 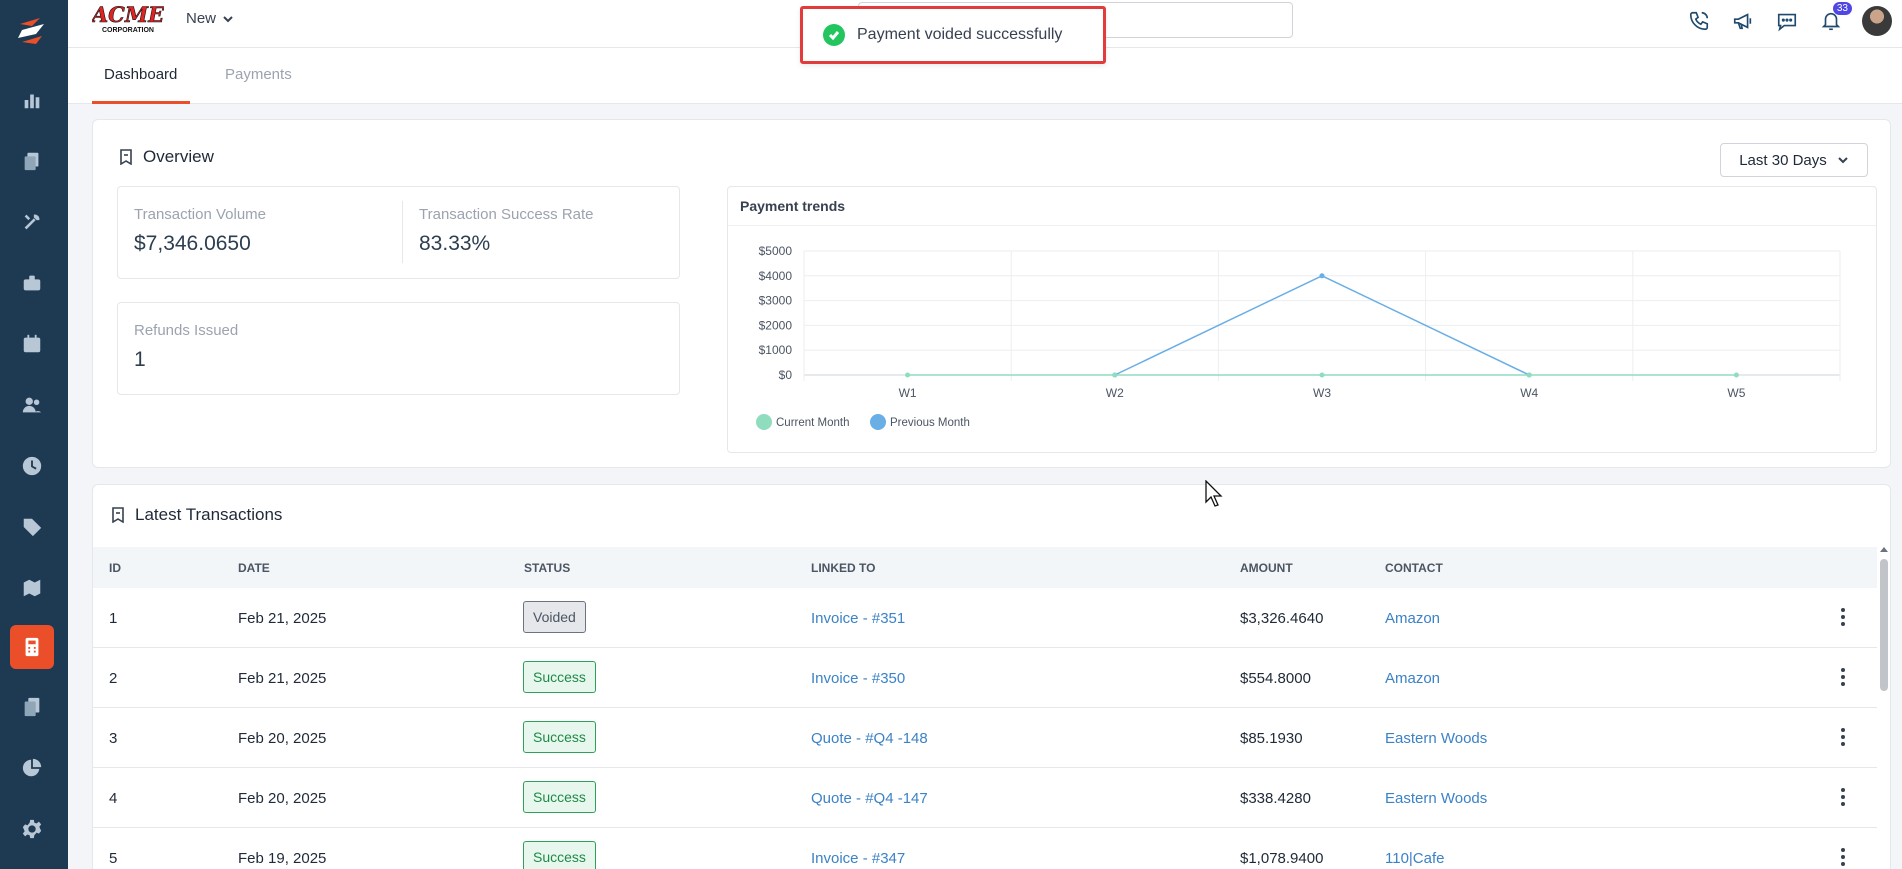 I want to click on sidebar-item-analytics, so click(x=32, y=768).